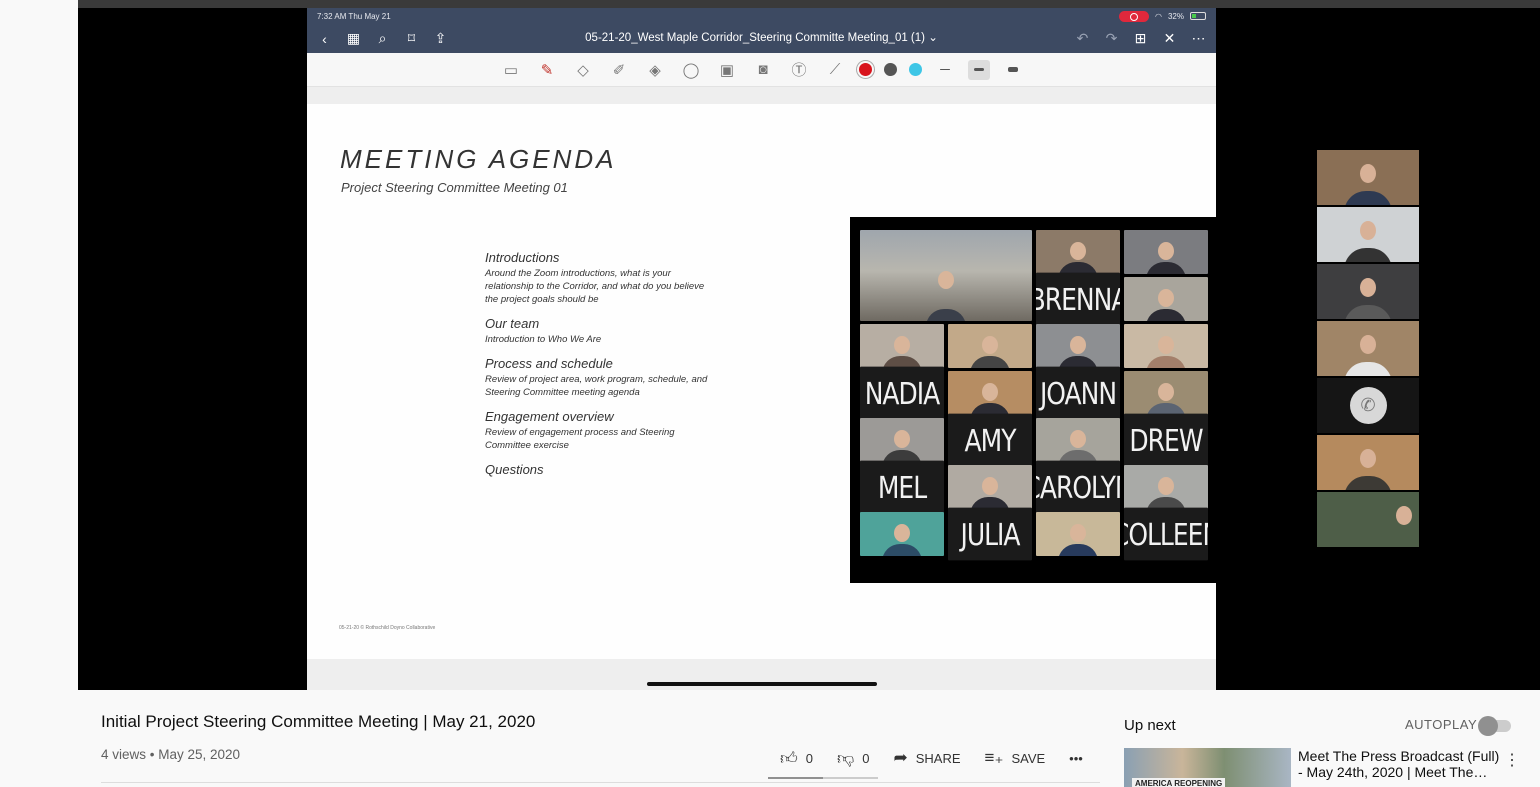 This screenshot has width=1540, height=787. Describe the element at coordinates (600, 331) in the screenshot. I see `agenda-item: Our team Introduction to Who We Are` at that location.